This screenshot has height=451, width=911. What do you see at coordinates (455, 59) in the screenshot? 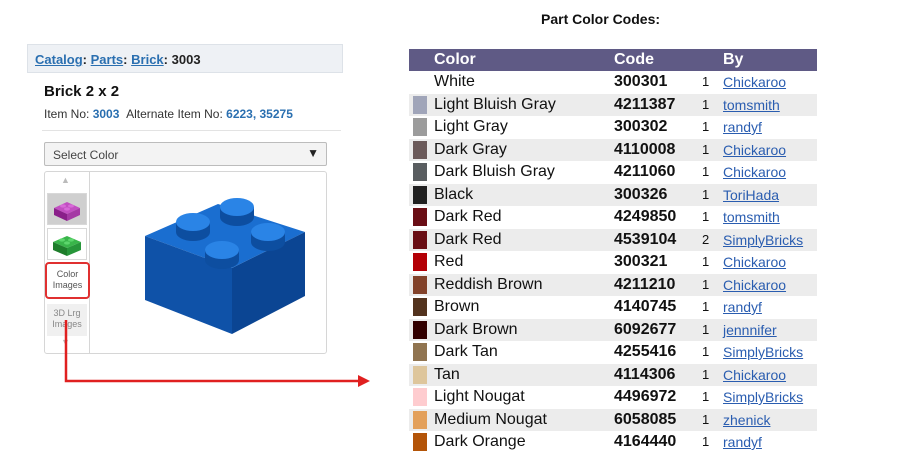
I see `header-color: Color` at bounding box center [455, 59].